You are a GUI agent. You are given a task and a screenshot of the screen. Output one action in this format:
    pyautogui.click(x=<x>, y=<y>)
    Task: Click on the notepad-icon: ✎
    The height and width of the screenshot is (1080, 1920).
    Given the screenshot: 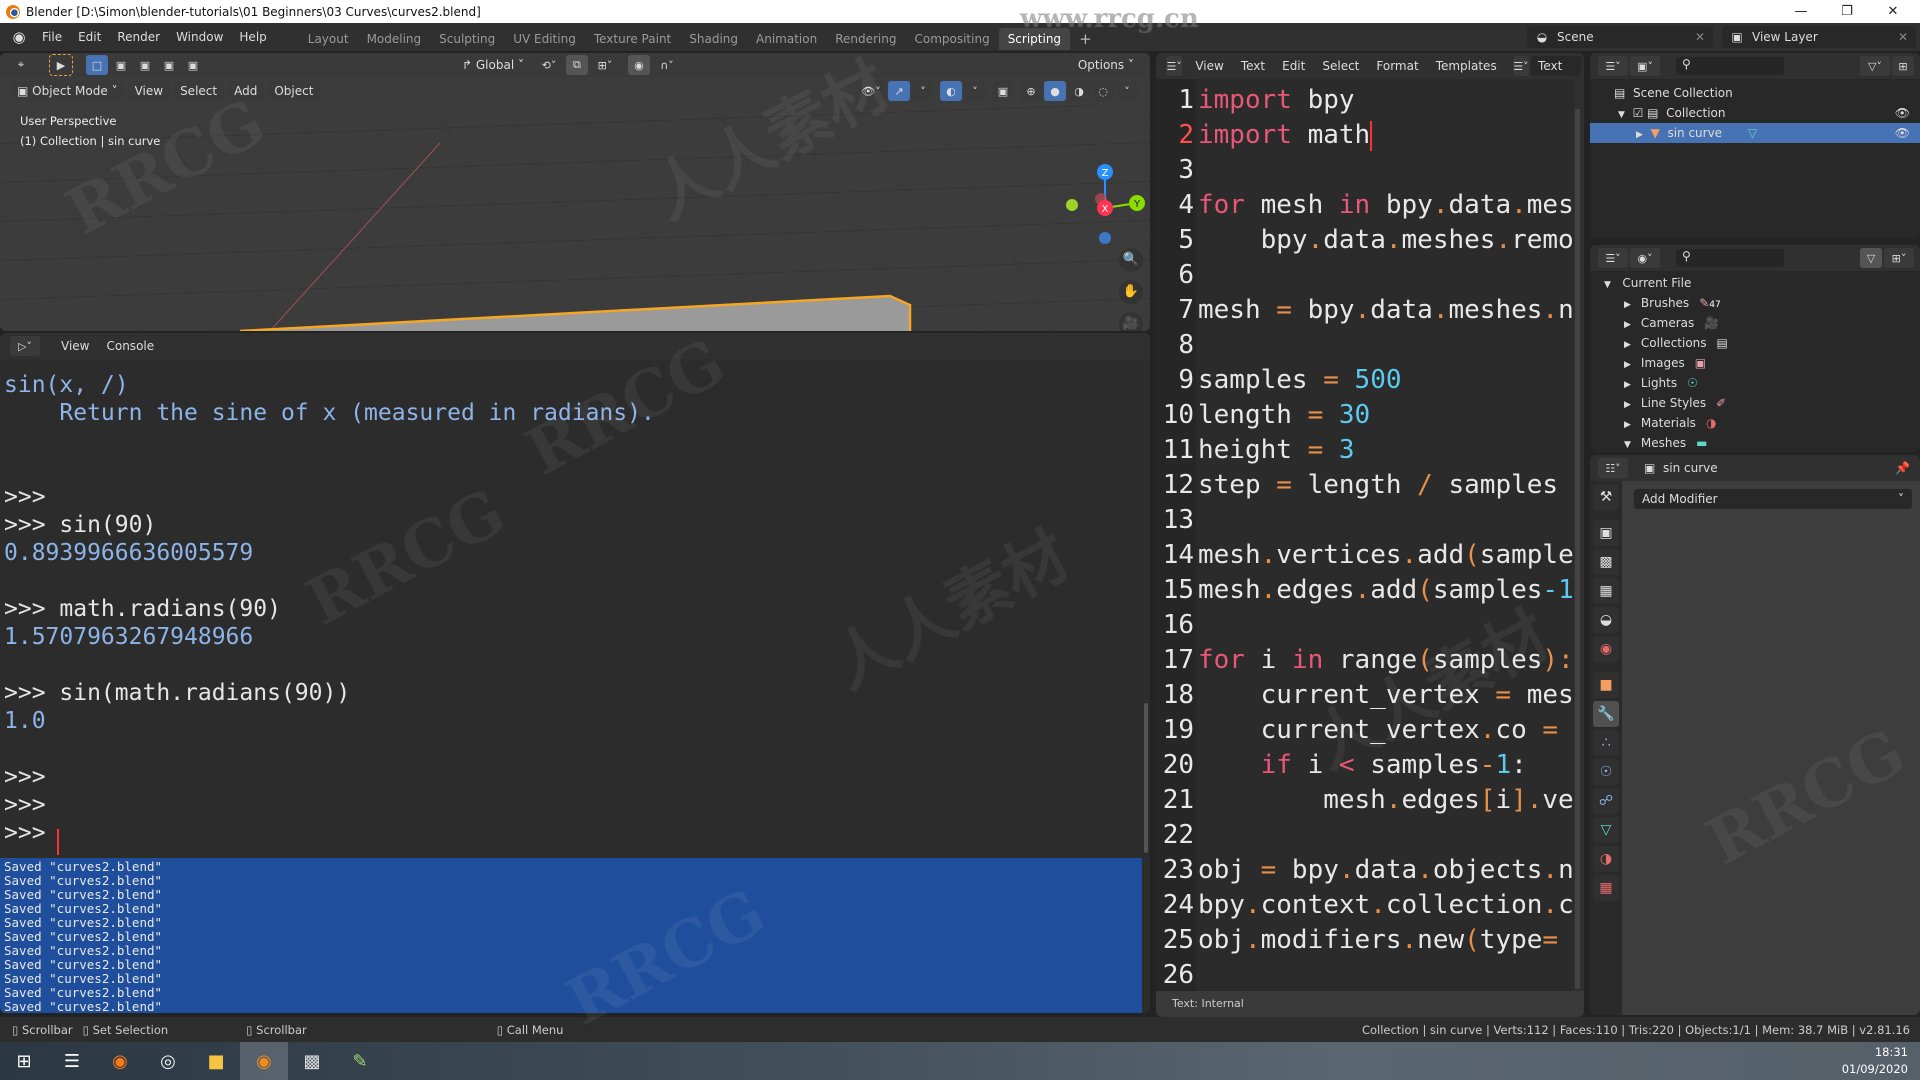 What is the action you would take?
    pyautogui.click(x=360, y=1061)
    